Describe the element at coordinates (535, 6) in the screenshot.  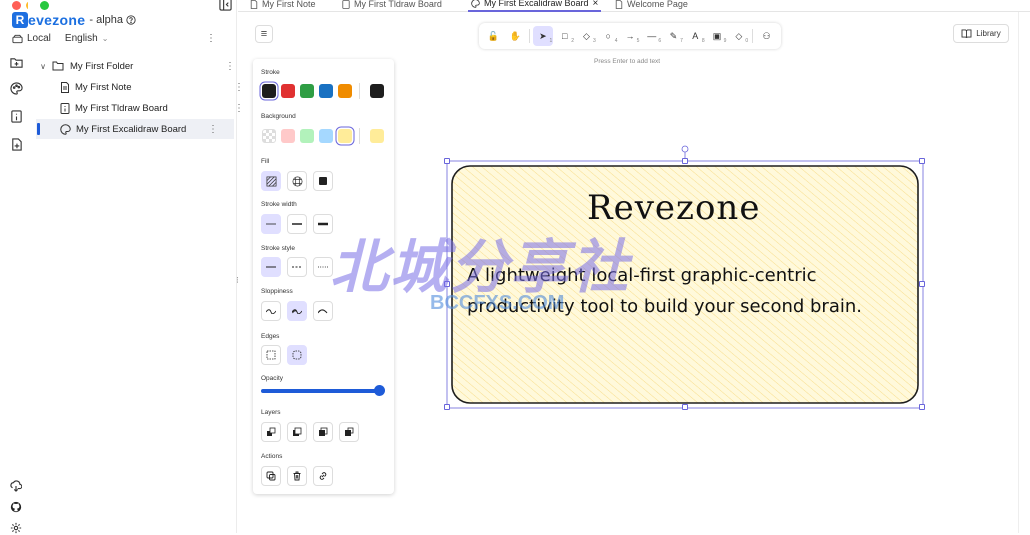
I see `tab-excalidraw: My First Excalidraw Board ×` at that location.